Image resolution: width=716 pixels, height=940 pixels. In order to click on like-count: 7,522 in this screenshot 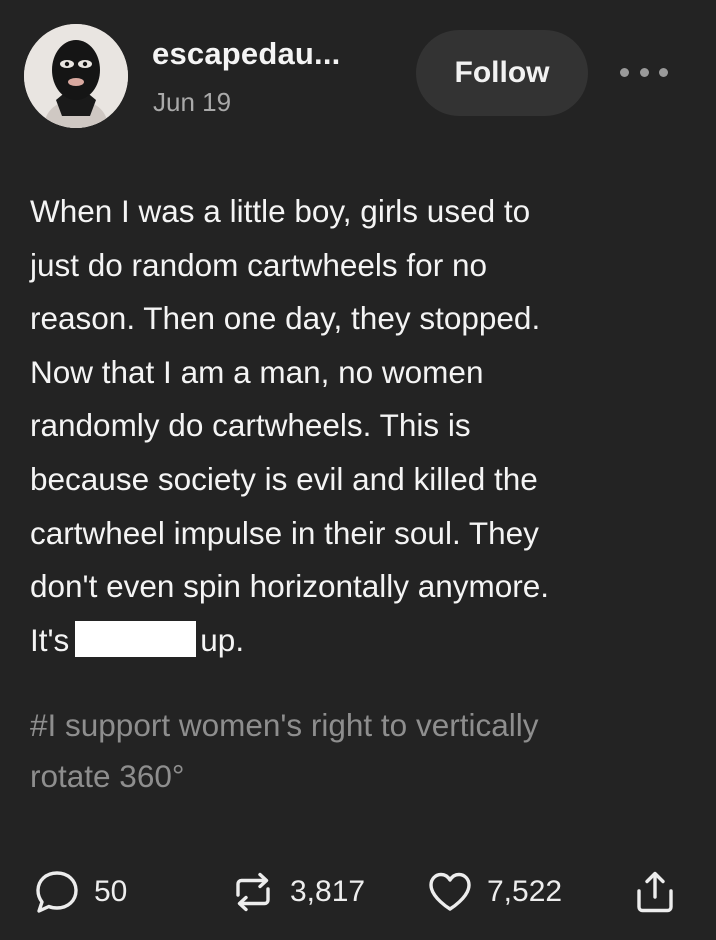, I will do `click(525, 891)`.